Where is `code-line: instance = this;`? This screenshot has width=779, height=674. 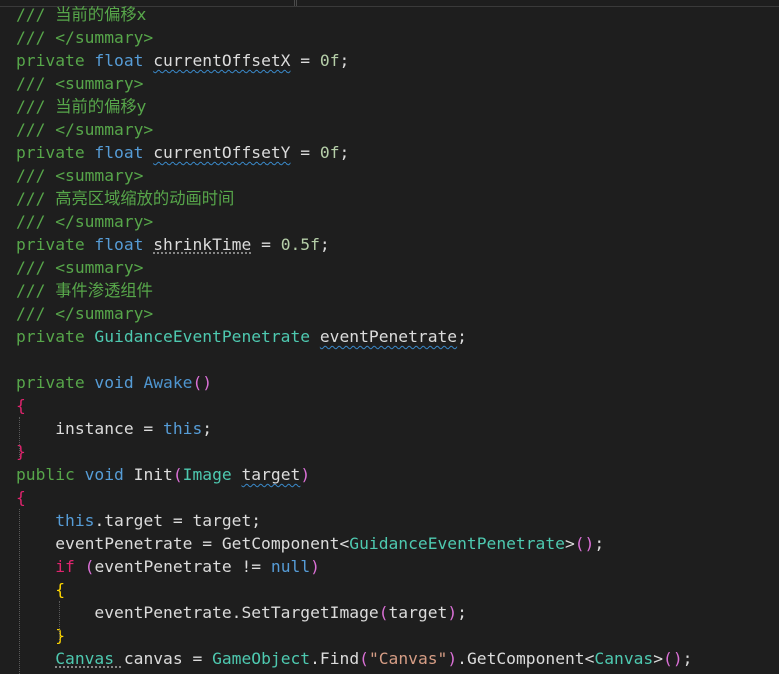
code-line: instance = this; is located at coordinates (389, 428).